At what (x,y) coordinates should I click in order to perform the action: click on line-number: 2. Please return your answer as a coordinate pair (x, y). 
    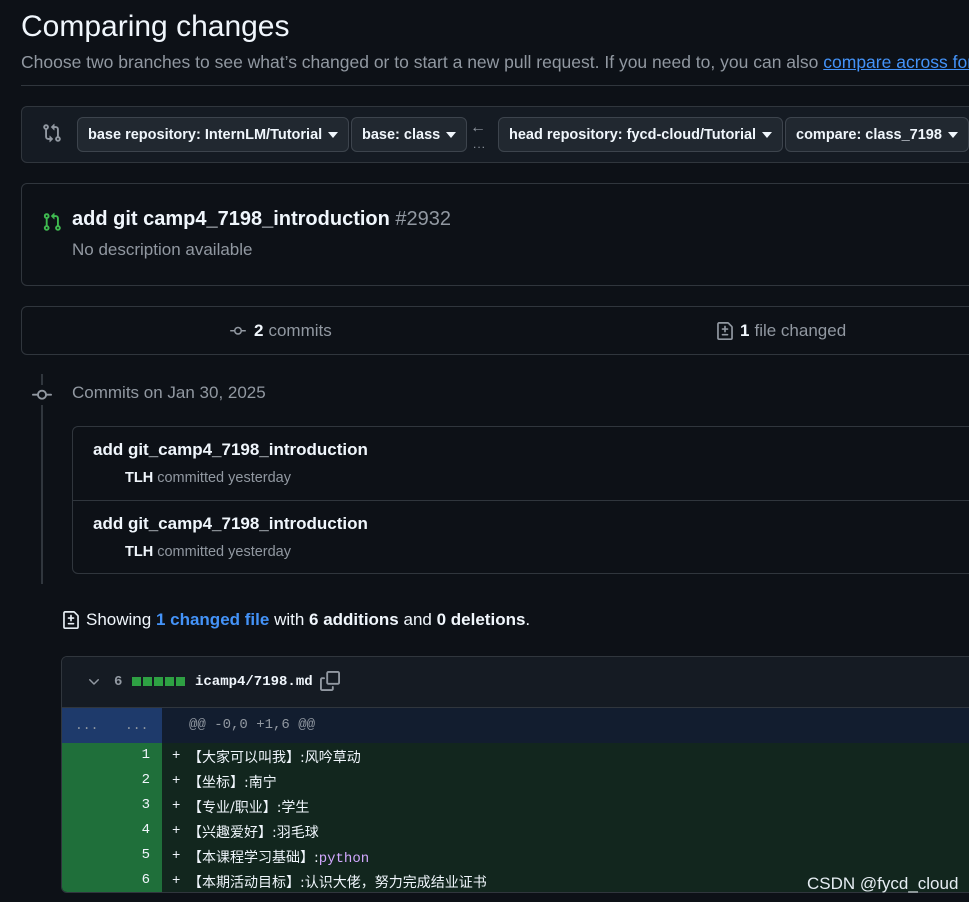
    Looking at the image, I should click on (146, 780).